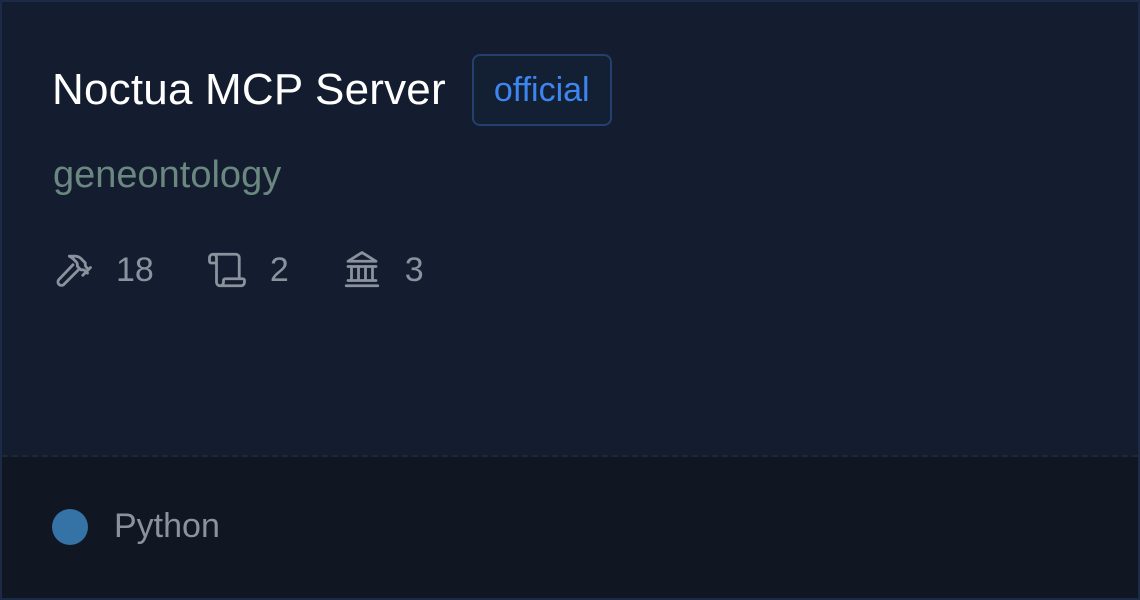  What do you see at coordinates (70, 526) in the screenshot?
I see `language-color-dot` at bounding box center [70, 526].